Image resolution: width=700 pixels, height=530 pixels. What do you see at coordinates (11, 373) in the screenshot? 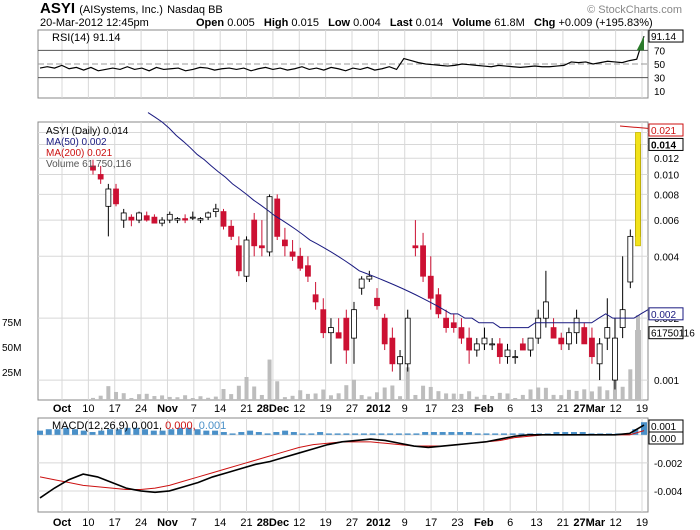
I see `volume-tick-label: 25M` at bounding box center [11, 373].